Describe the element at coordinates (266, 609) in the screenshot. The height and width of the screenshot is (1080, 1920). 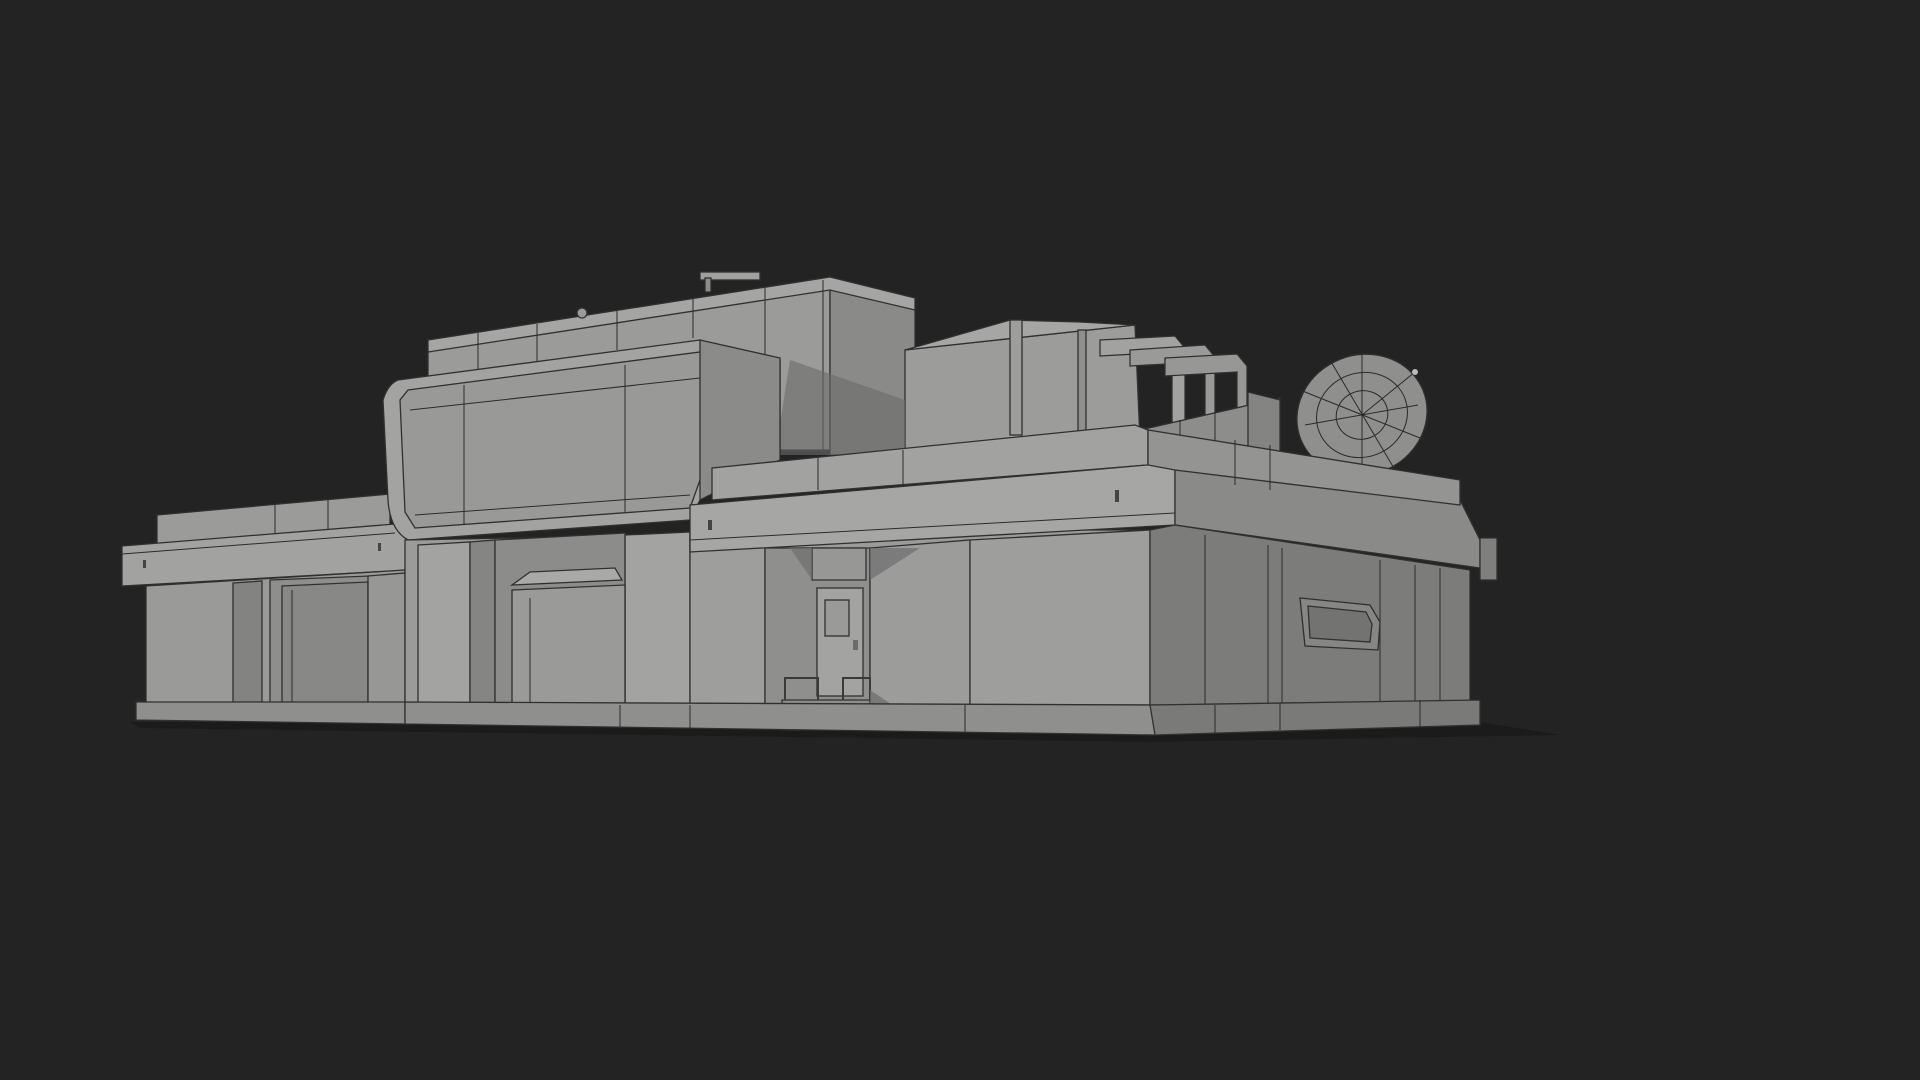
I see `left-wing` at that location.